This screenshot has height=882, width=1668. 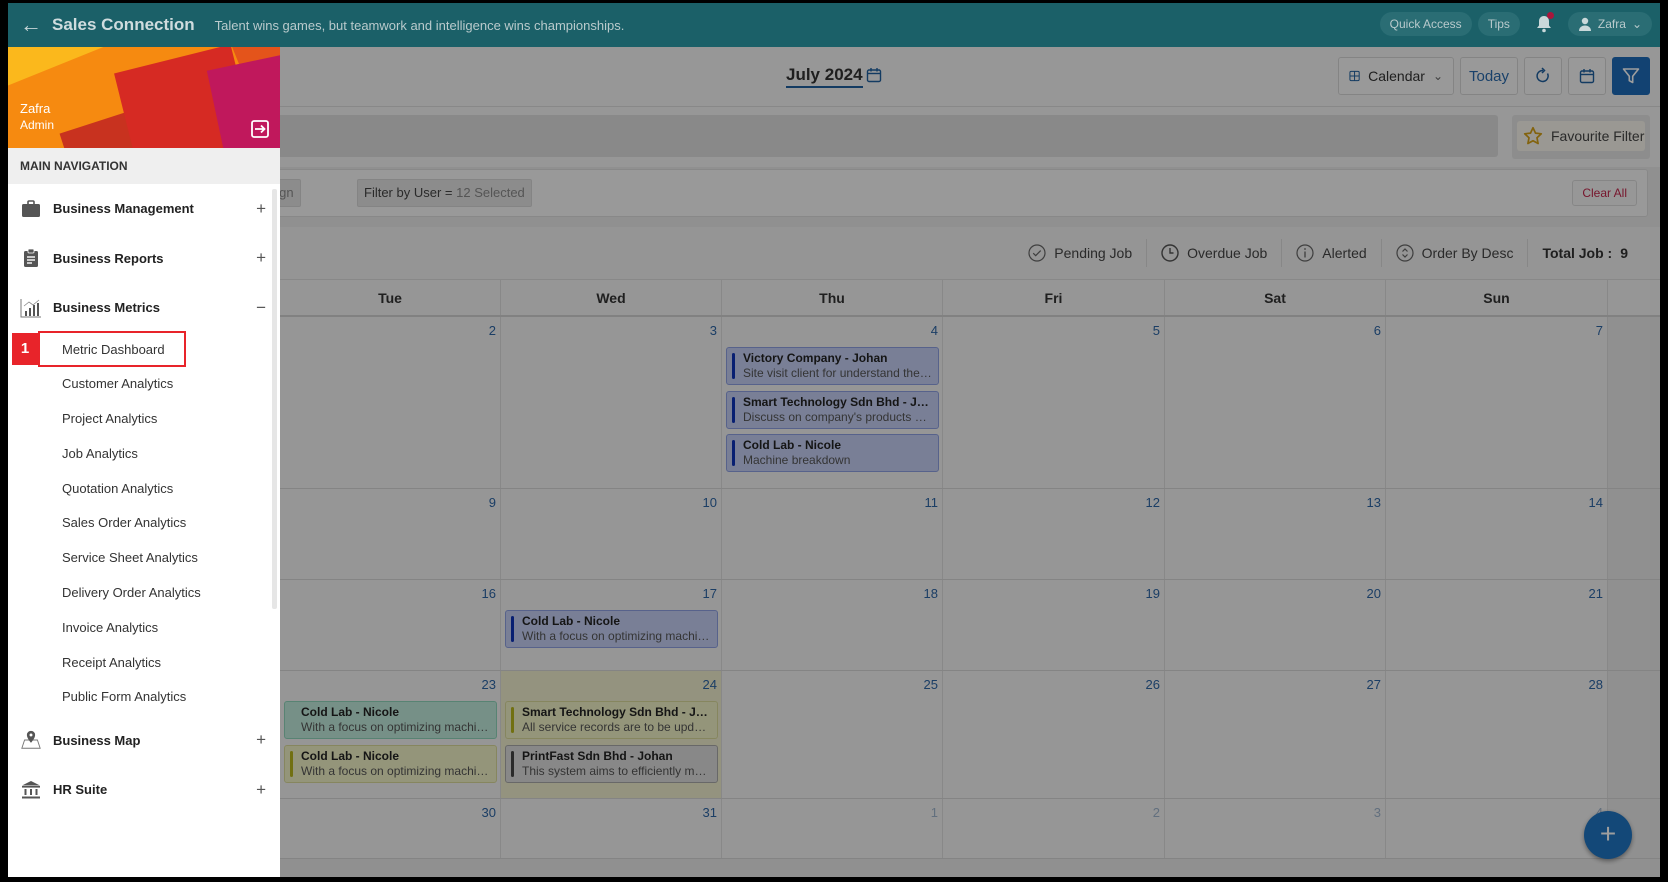 What do you see at coordinates (144, 628) in the screenshot?
I see `sidebar-subitem-invoice-analytics: Invoice Analytics` at bounding box center [144, 628].